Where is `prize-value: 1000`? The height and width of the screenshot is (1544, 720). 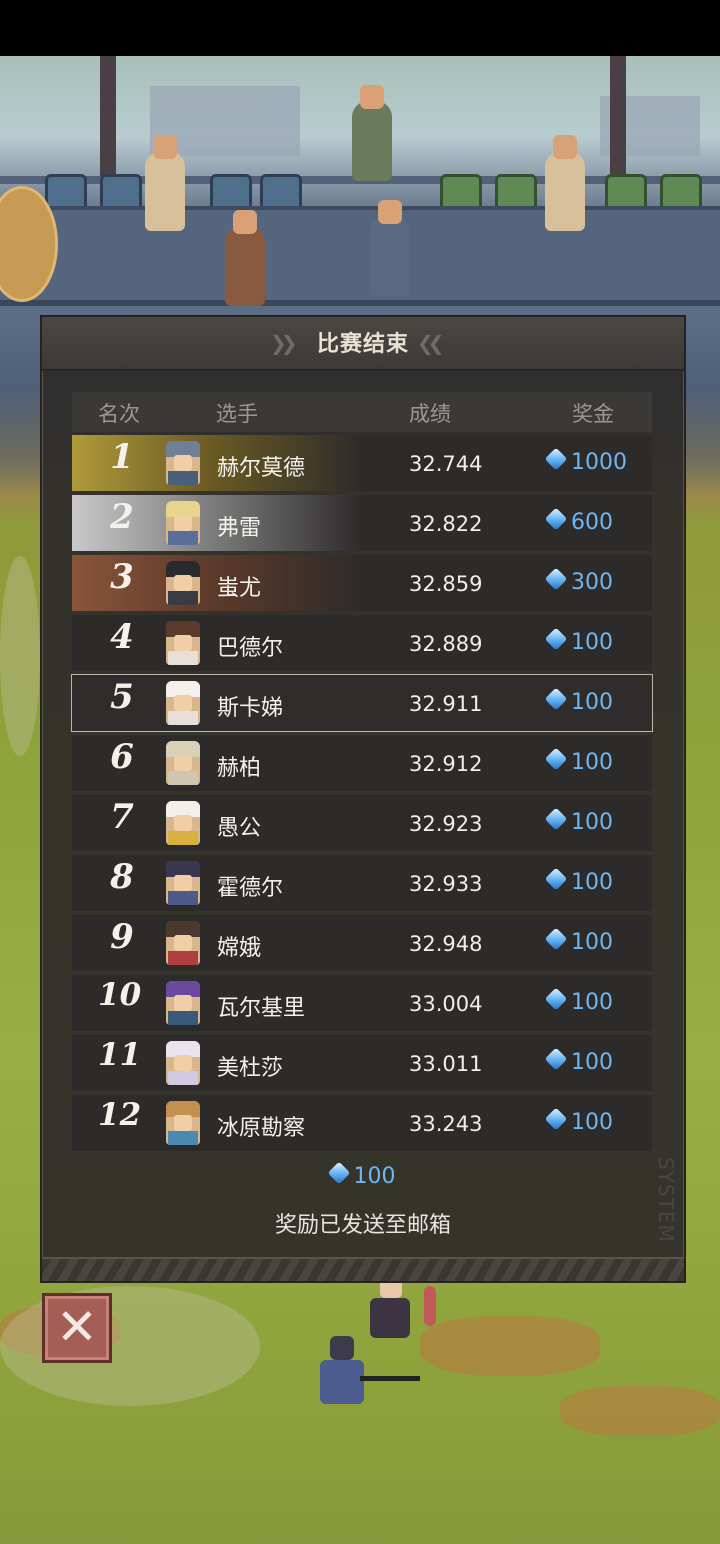
prize-value: 1000 is located at coordinates (599, 462).